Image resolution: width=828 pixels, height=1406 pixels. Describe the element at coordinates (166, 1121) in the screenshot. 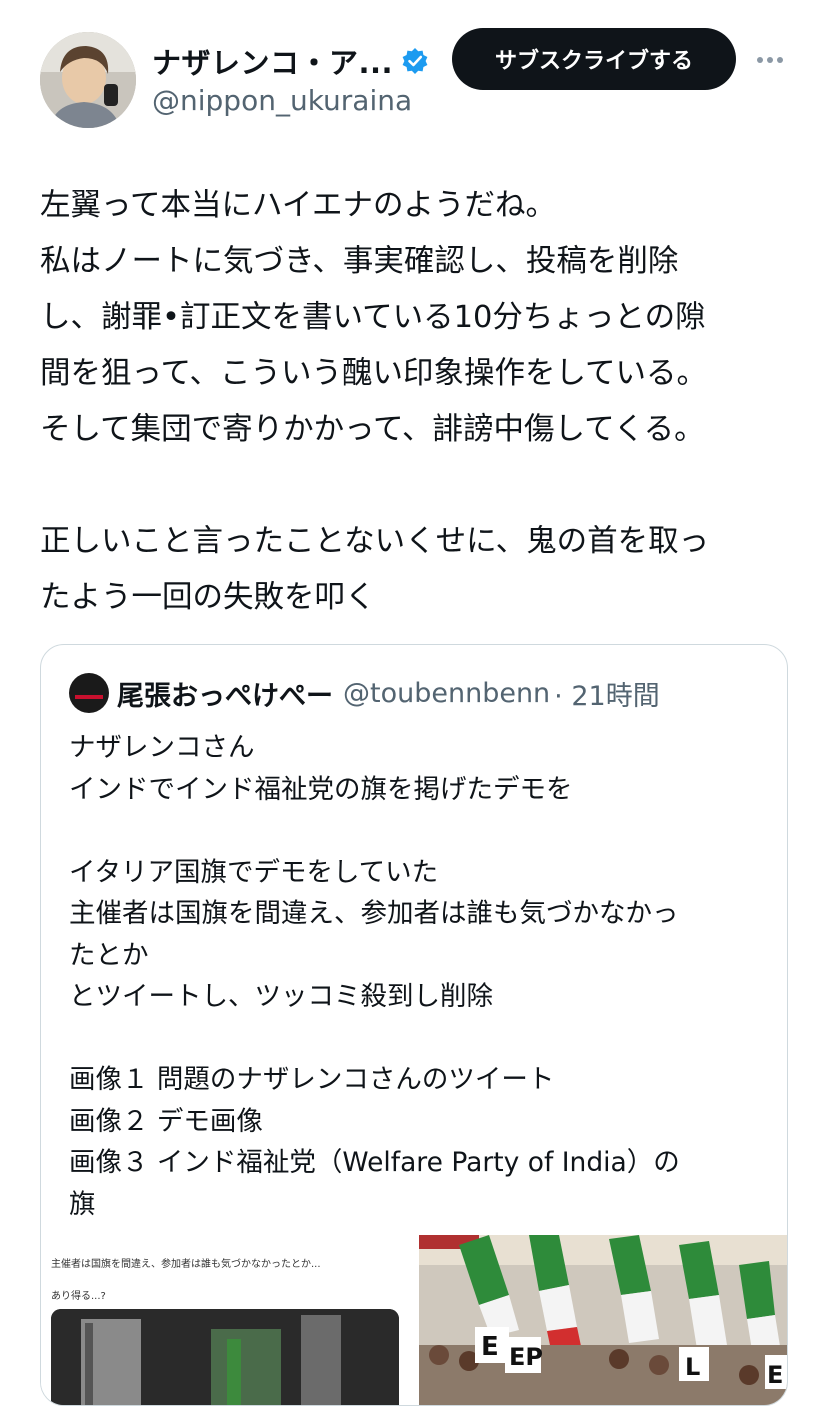

I see `quote-line: 画像２ デモ画像` at that location.